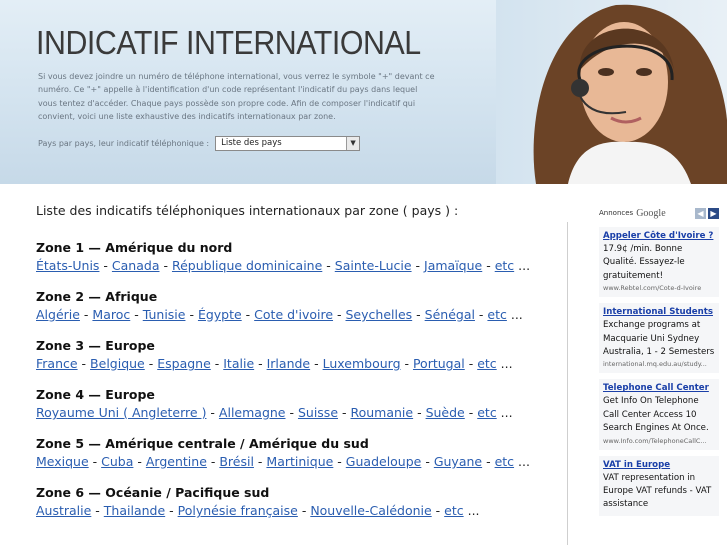 The height and width of the screenshot is (545, 727). What do you see at coordinates (439, 363) in the screenshot?
I see `country-link: Portugal` at bounding box center [439, 363].